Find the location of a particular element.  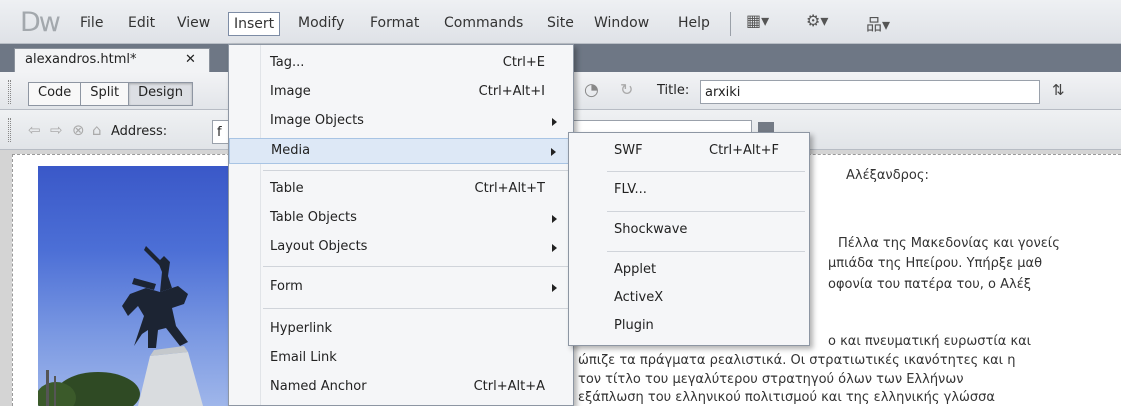

menu-item-shortcut: Ctrl+Alt+T is located at coordinates (509, 188).